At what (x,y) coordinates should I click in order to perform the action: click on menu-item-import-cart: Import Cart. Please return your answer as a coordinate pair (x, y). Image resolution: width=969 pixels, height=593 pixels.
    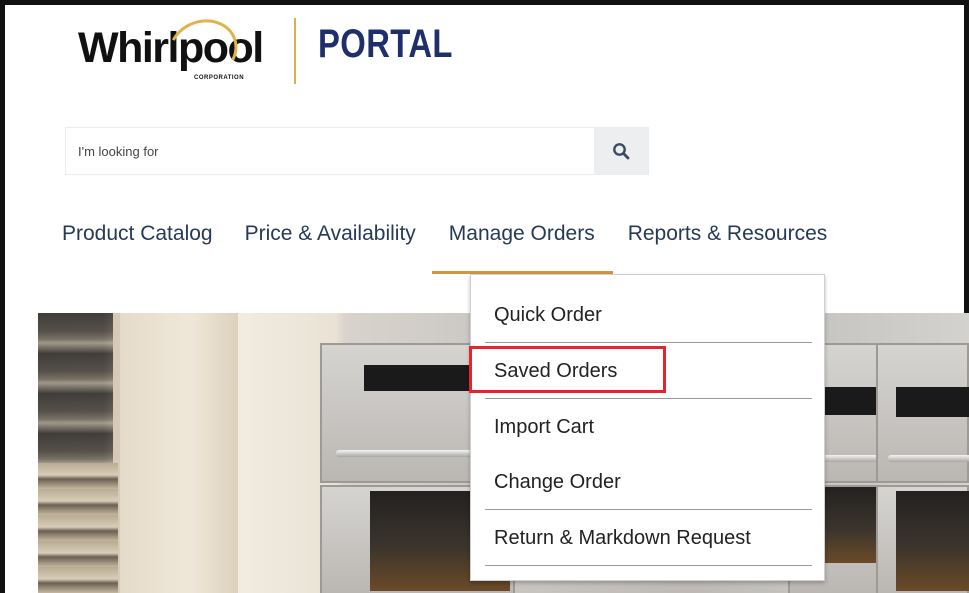
    Looking at the image, I should click on (544, 427).